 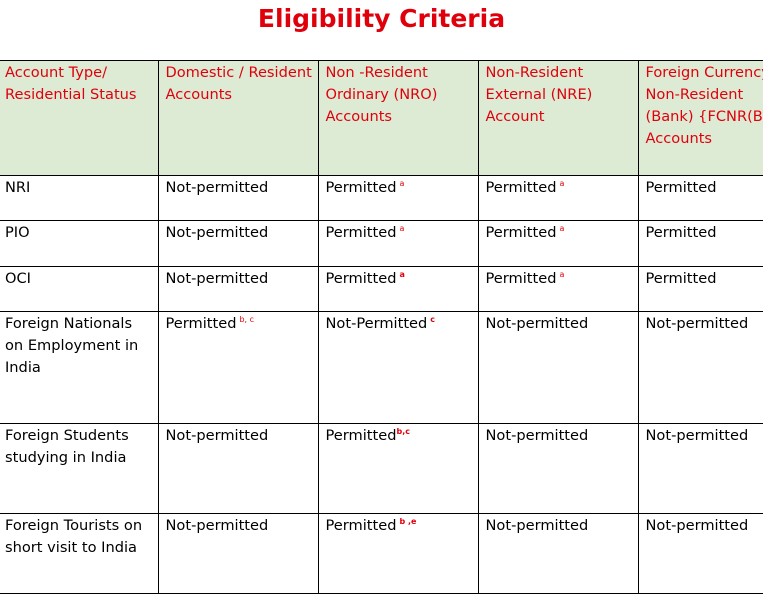 I want to click on cell-nro: Permittedb ,e, so click(x=398, y=554).